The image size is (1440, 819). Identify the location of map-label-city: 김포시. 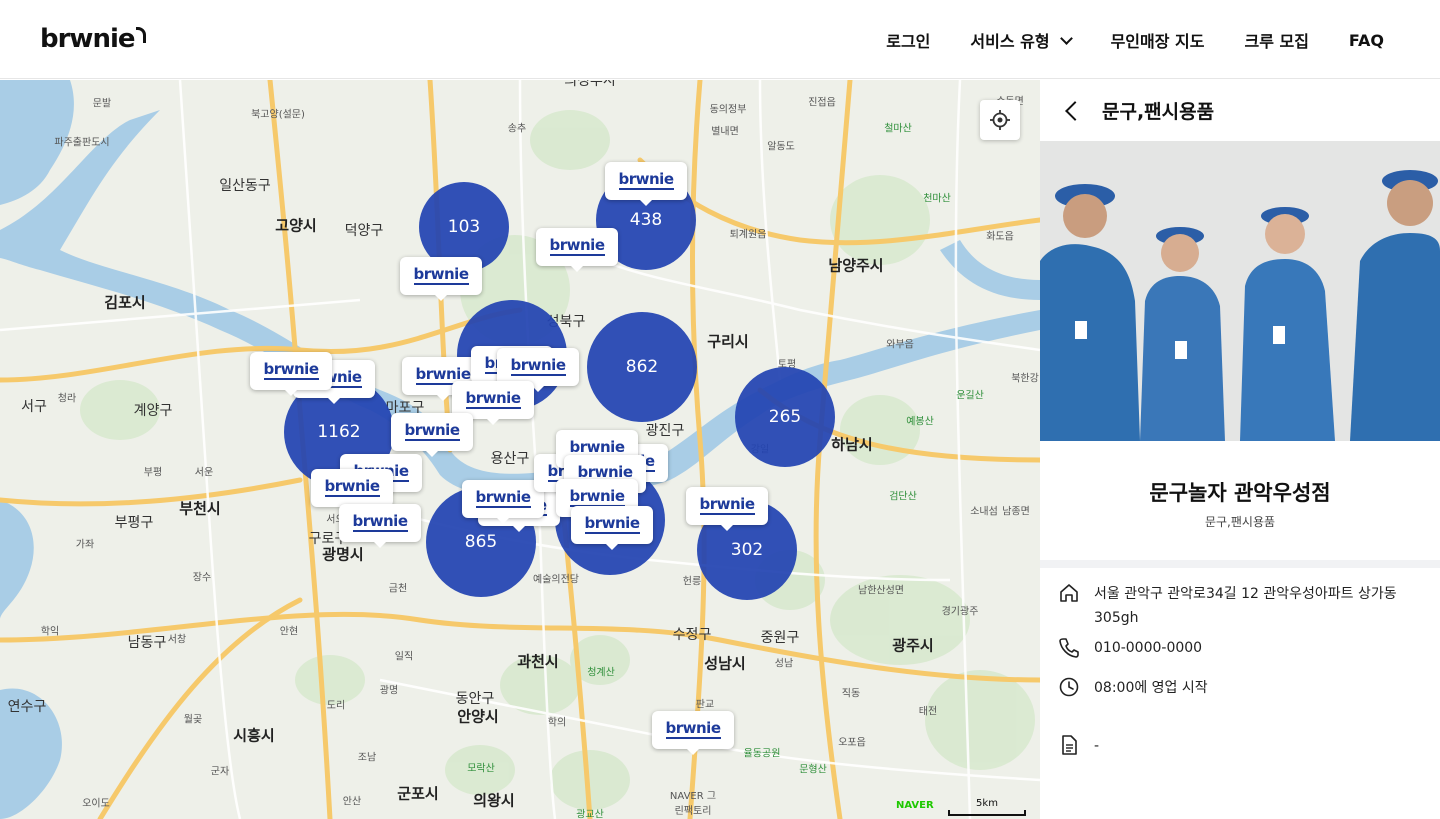
(125, 302).